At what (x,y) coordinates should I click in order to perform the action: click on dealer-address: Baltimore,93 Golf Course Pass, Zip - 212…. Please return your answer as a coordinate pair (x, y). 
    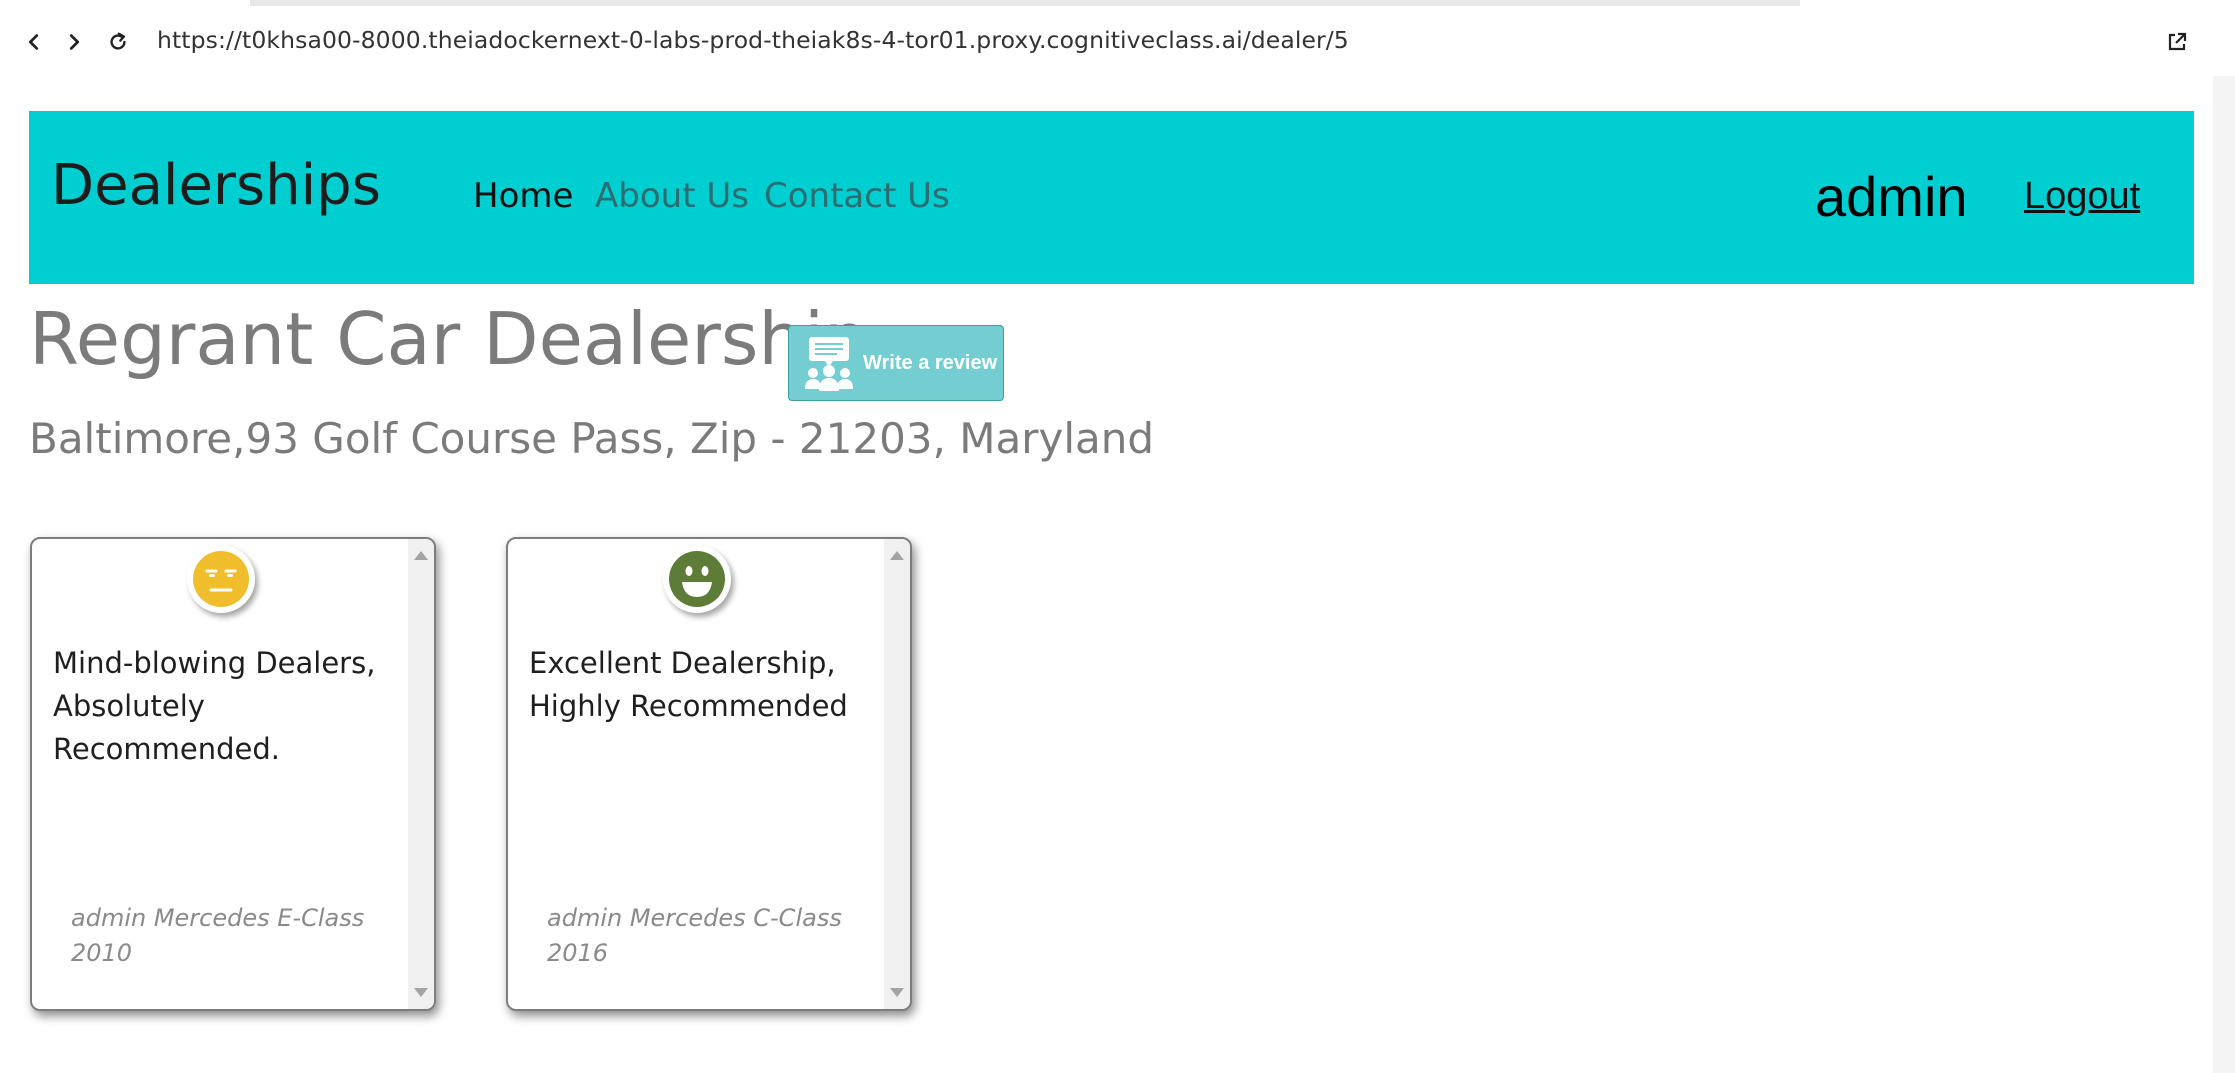
    Looking at the image, I should click on (592, 438).